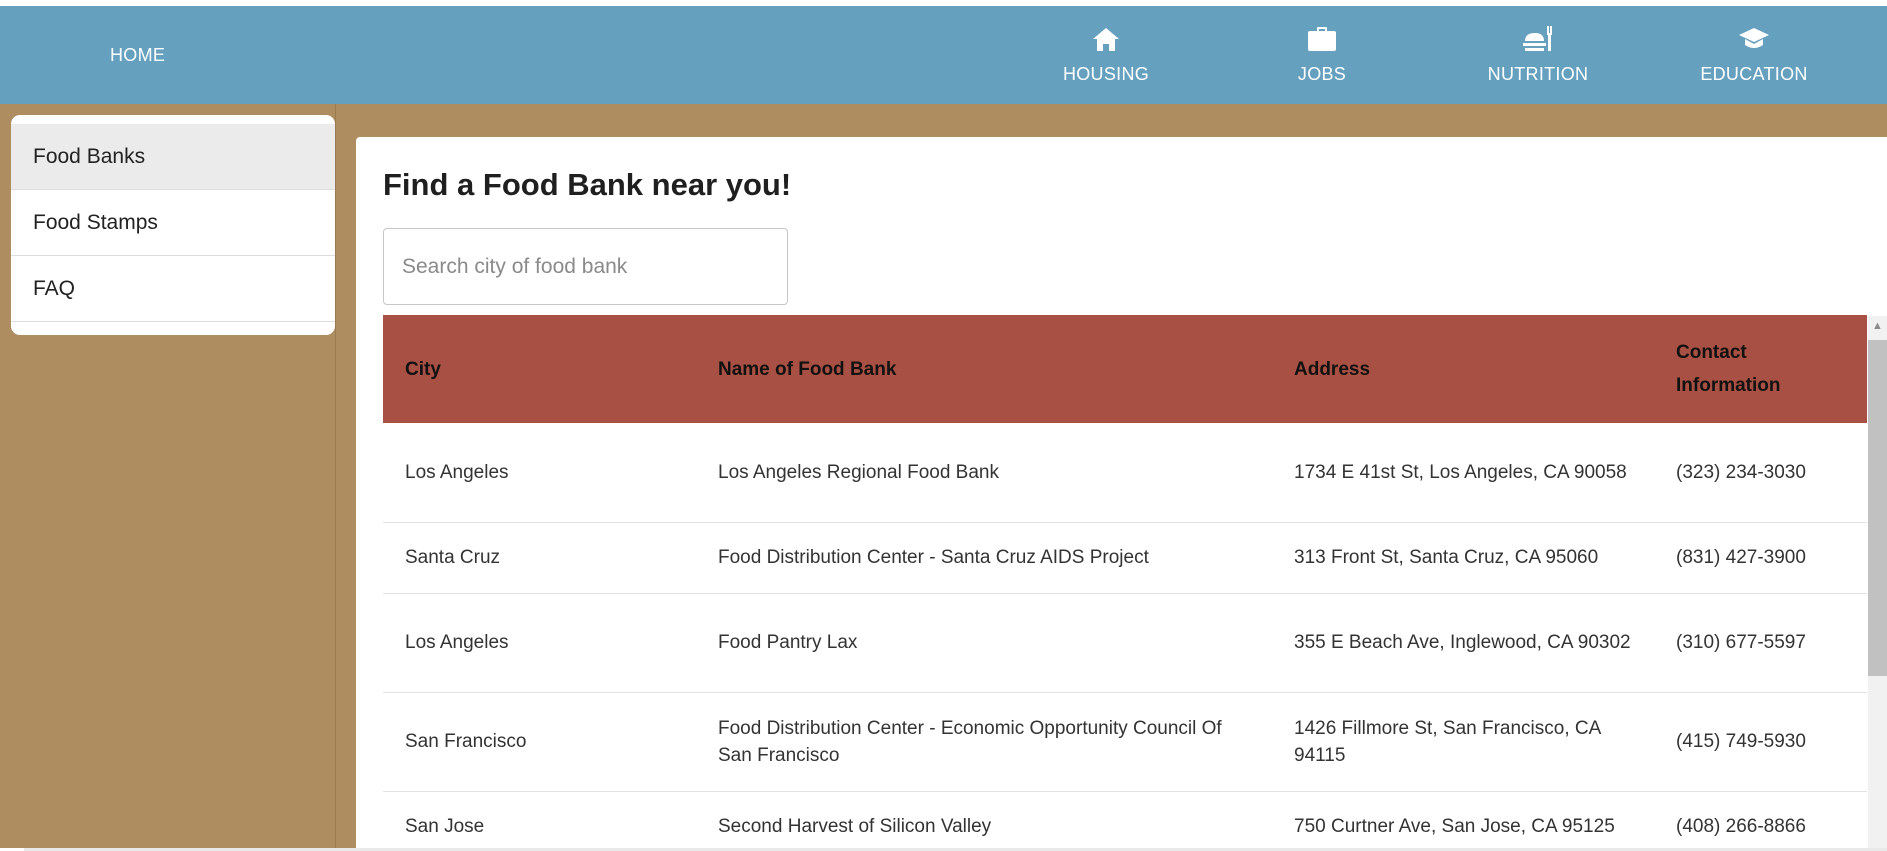  What do you see at coordinates (1463, 558) in the screenshot?
I see `cell-address: 313 Front St, Santa Cruz, CA 95060` at bounding box center [1463, 558].